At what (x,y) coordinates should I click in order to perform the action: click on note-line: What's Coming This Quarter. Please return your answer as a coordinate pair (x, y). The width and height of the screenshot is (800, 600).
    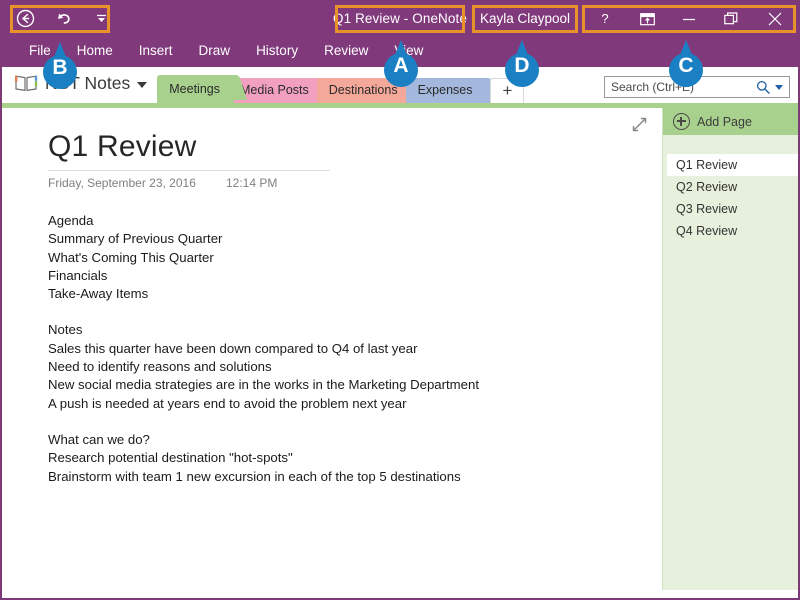
    Looking at the image, I should click on (131, 257).